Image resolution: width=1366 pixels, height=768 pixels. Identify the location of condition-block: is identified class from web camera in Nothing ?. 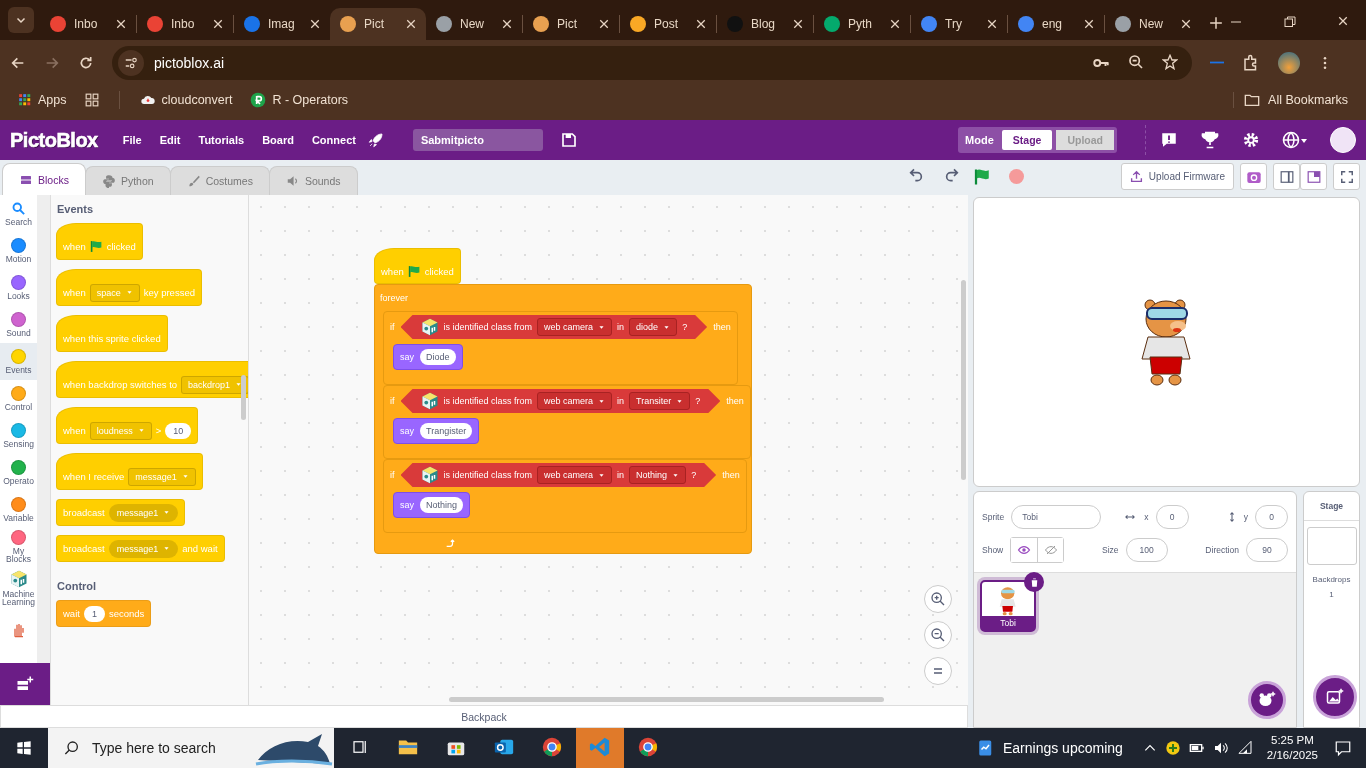
(558, 475).